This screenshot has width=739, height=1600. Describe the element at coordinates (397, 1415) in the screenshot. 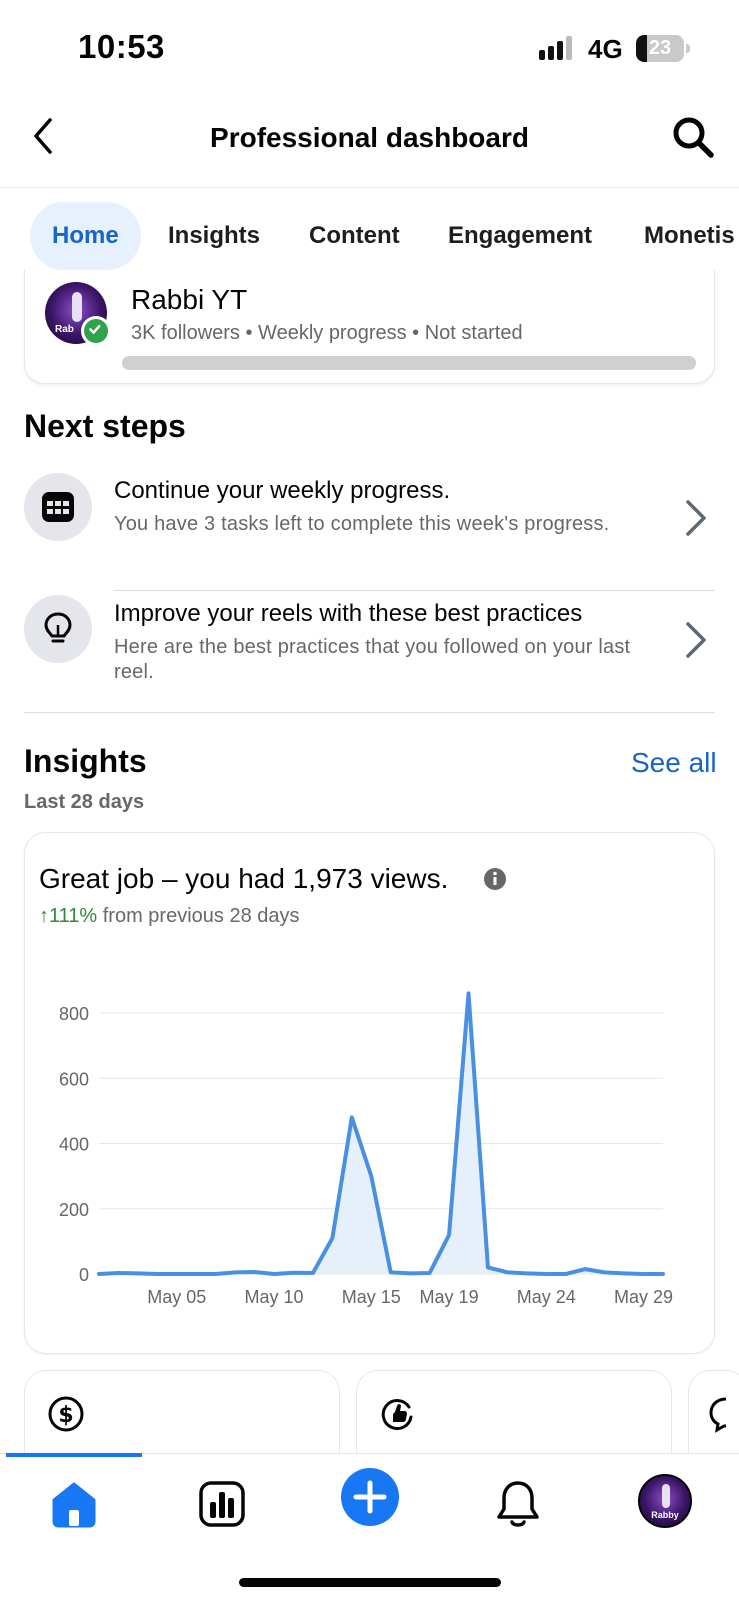

I see `thumbs-up-circle-icon` at that location.